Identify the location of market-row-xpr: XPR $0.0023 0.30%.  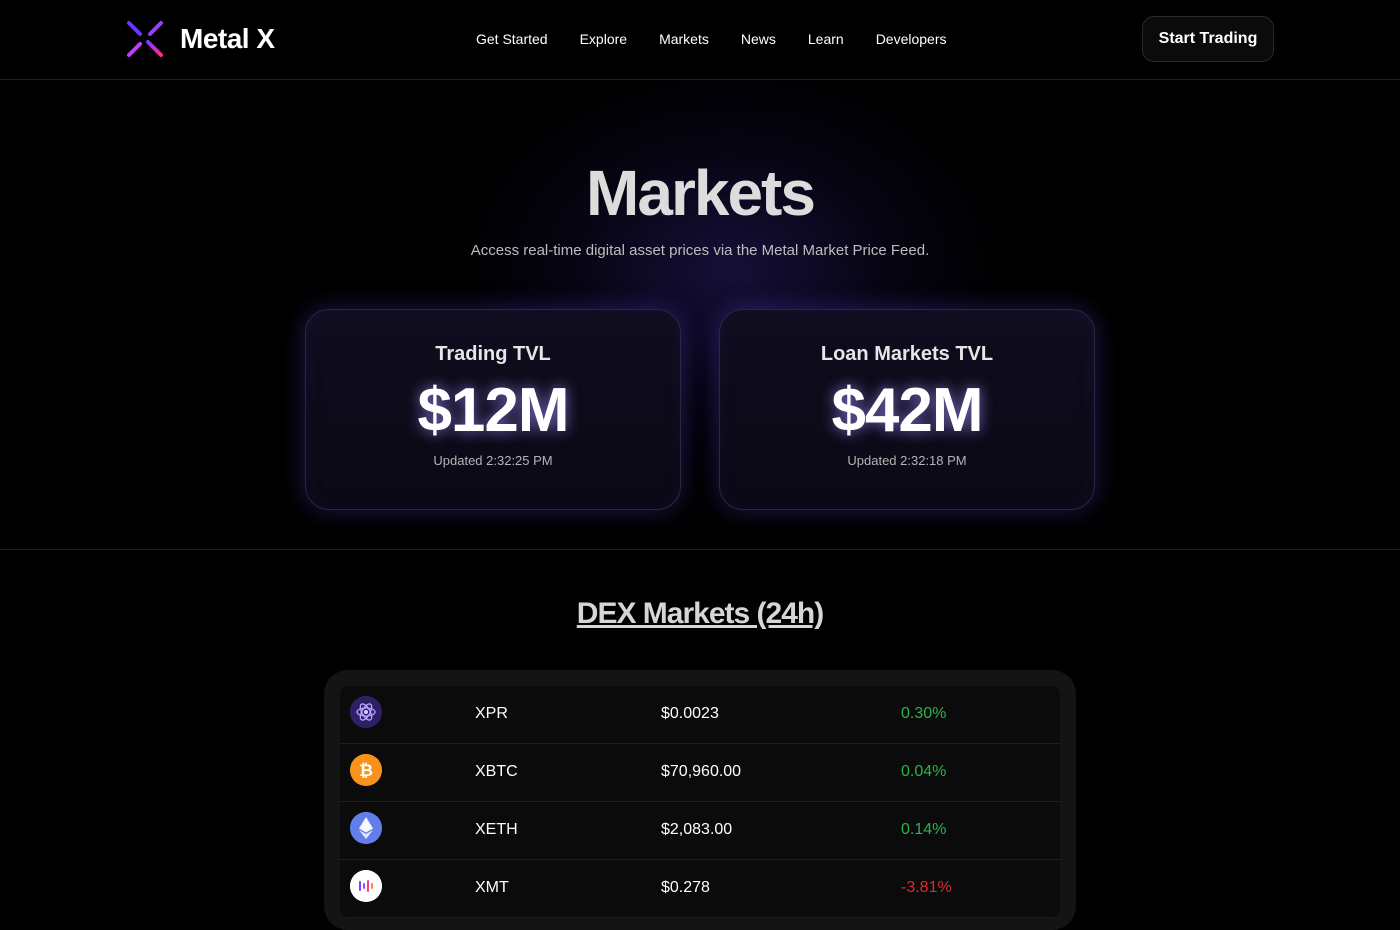
(700, 715).